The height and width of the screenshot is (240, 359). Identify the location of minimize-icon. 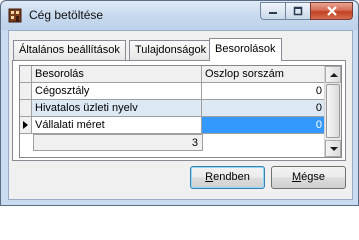
(273, 13).